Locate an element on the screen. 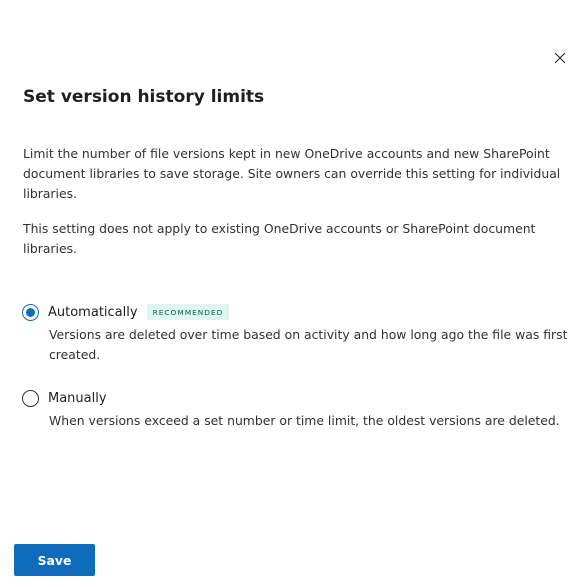 This screenshot has width=583, height=587. radio-dot is located at coordinates (30, 312).